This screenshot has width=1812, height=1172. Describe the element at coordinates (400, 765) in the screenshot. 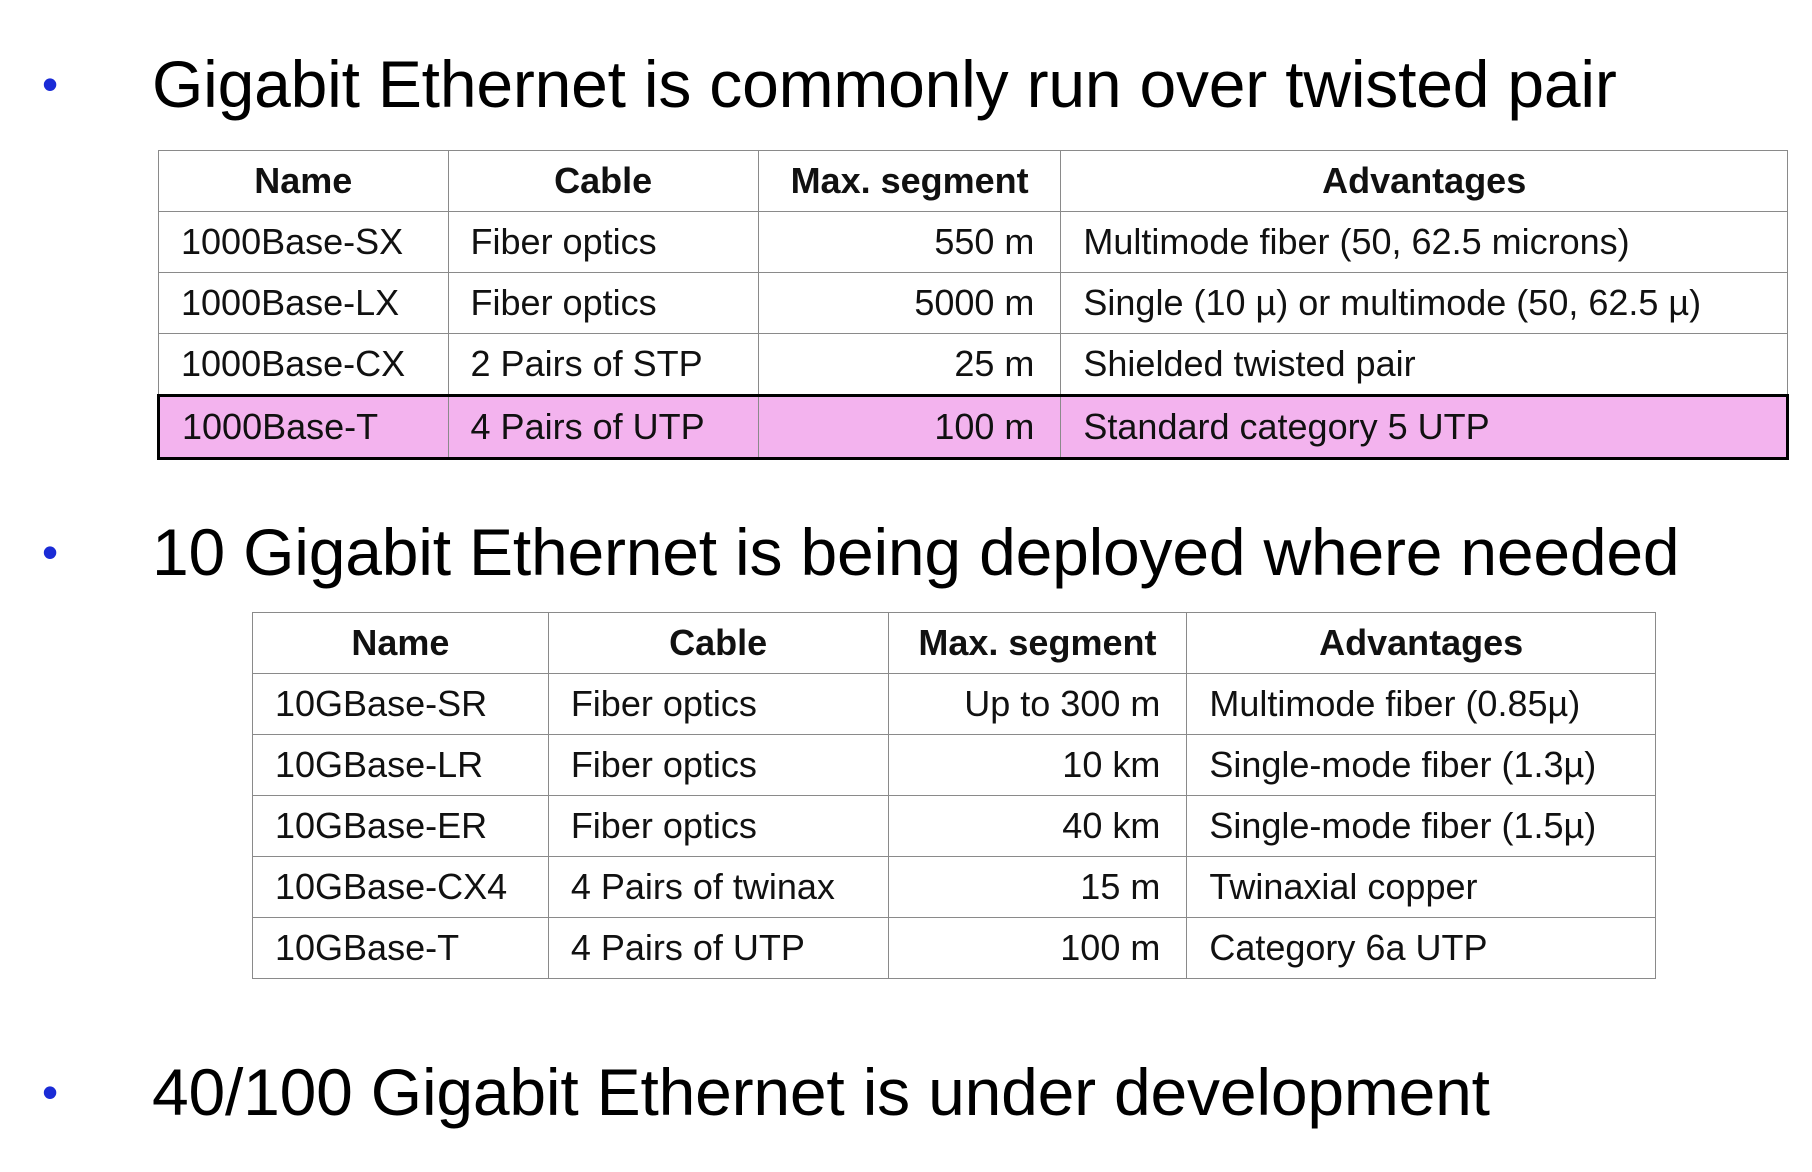

I see `cell-name: 10GBase-LR` at that location.